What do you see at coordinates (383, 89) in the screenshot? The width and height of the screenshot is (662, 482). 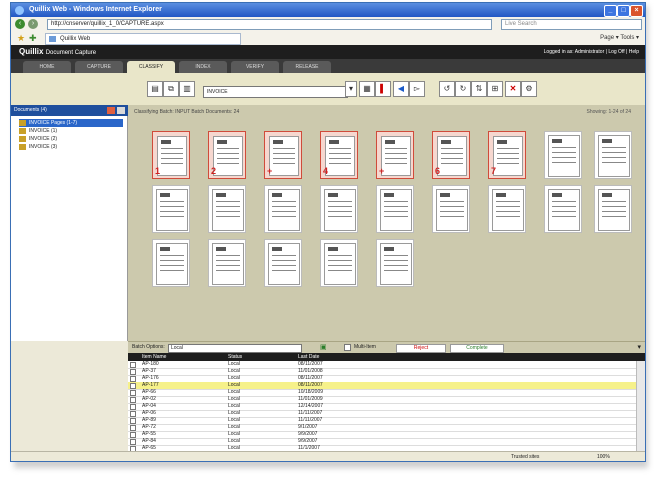 I see `flag-icon: ▌` at bounding box center [383, 89].